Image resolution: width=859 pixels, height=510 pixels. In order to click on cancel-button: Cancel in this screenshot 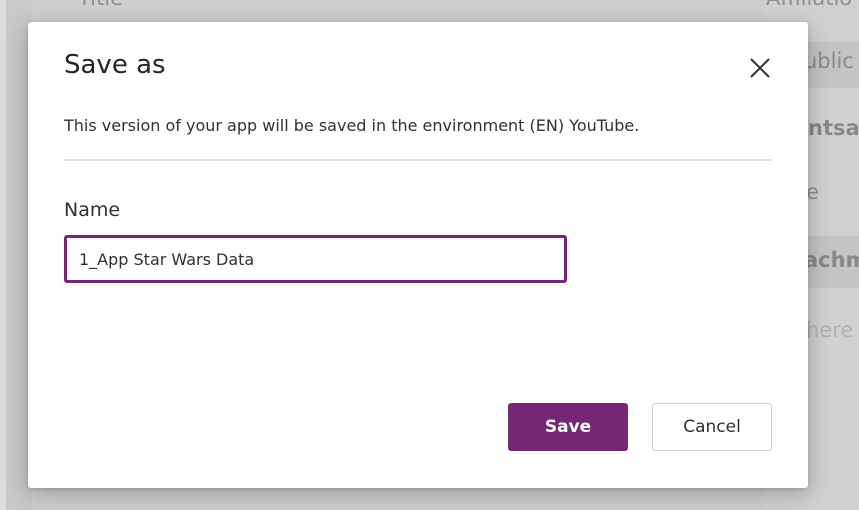, I will do `click(712, 427)`.